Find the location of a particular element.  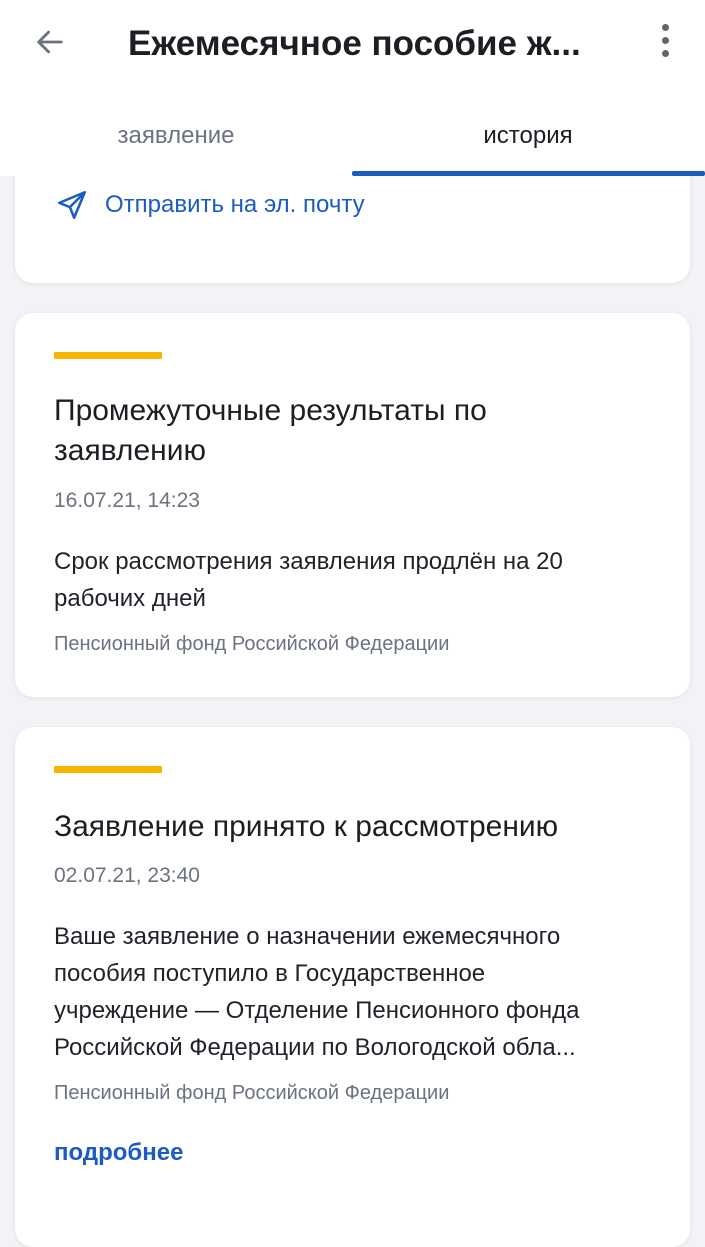

active-tab-indicator is located at coordinates (528, 173).